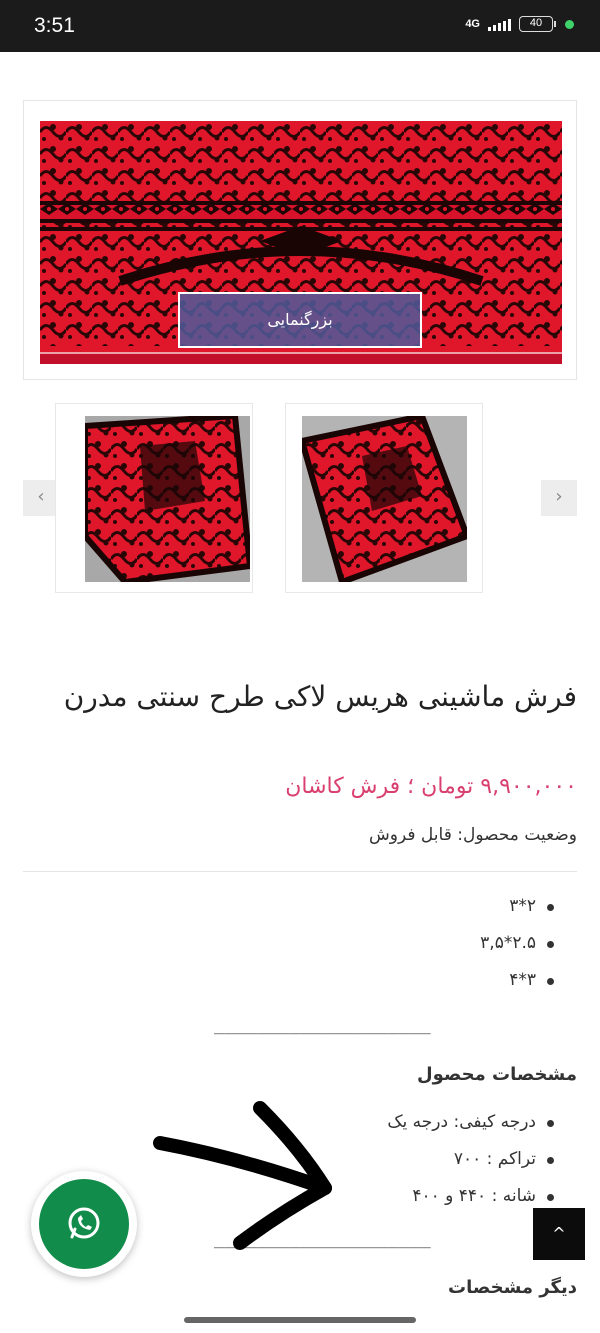 Image resolution: width=600 pixels, height=1333 pixels. What do you see at coordinates (431, 786) in the screenshot?
I see `product-price: ۹,۹۰۰,۰۰۰ تومان ؛ فرش کاشان` at bounding box center [431, 786].